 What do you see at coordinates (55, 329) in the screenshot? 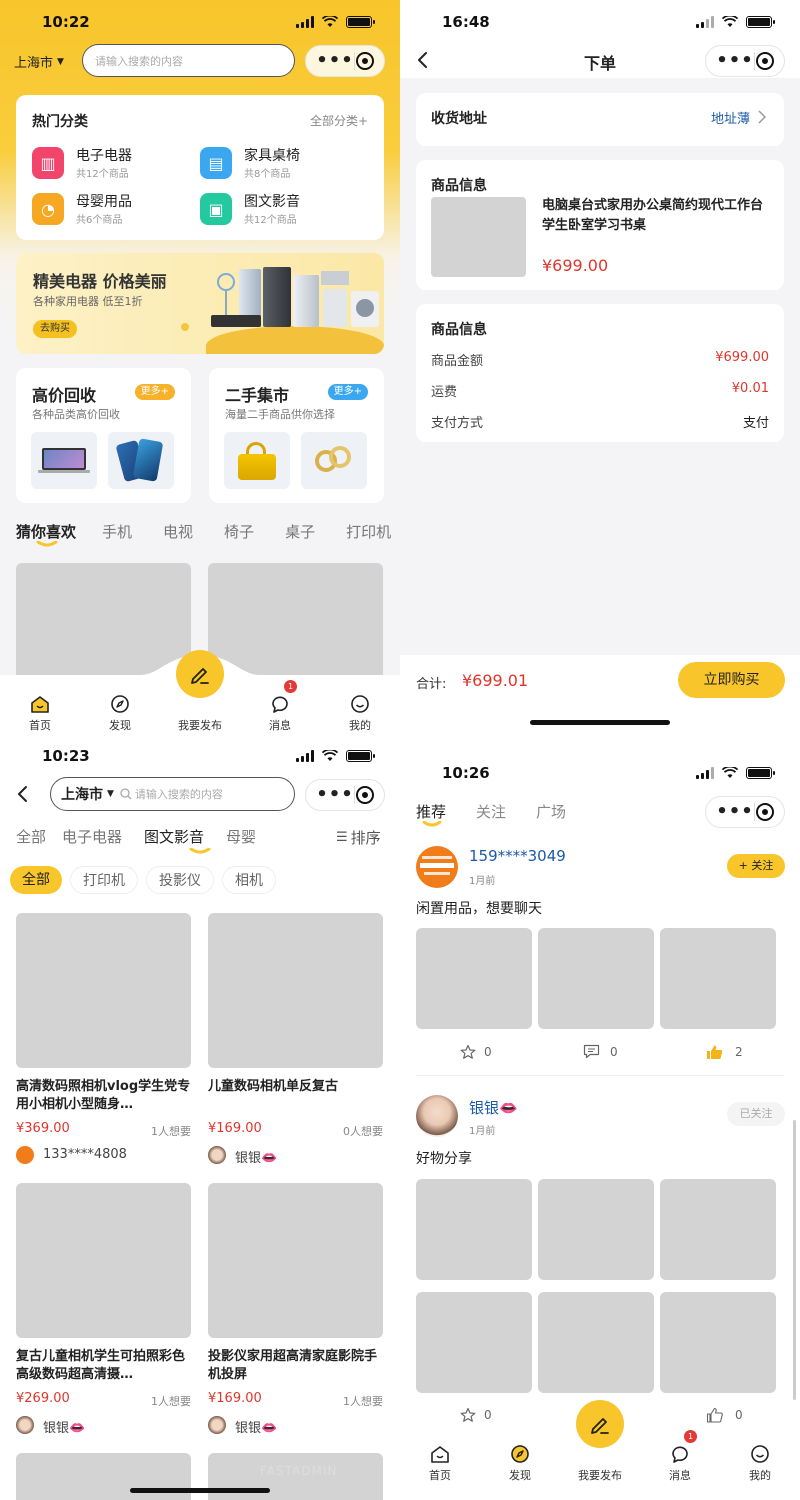
I see `banner-buy-button: 去购买` at bounding box center [55, 329].